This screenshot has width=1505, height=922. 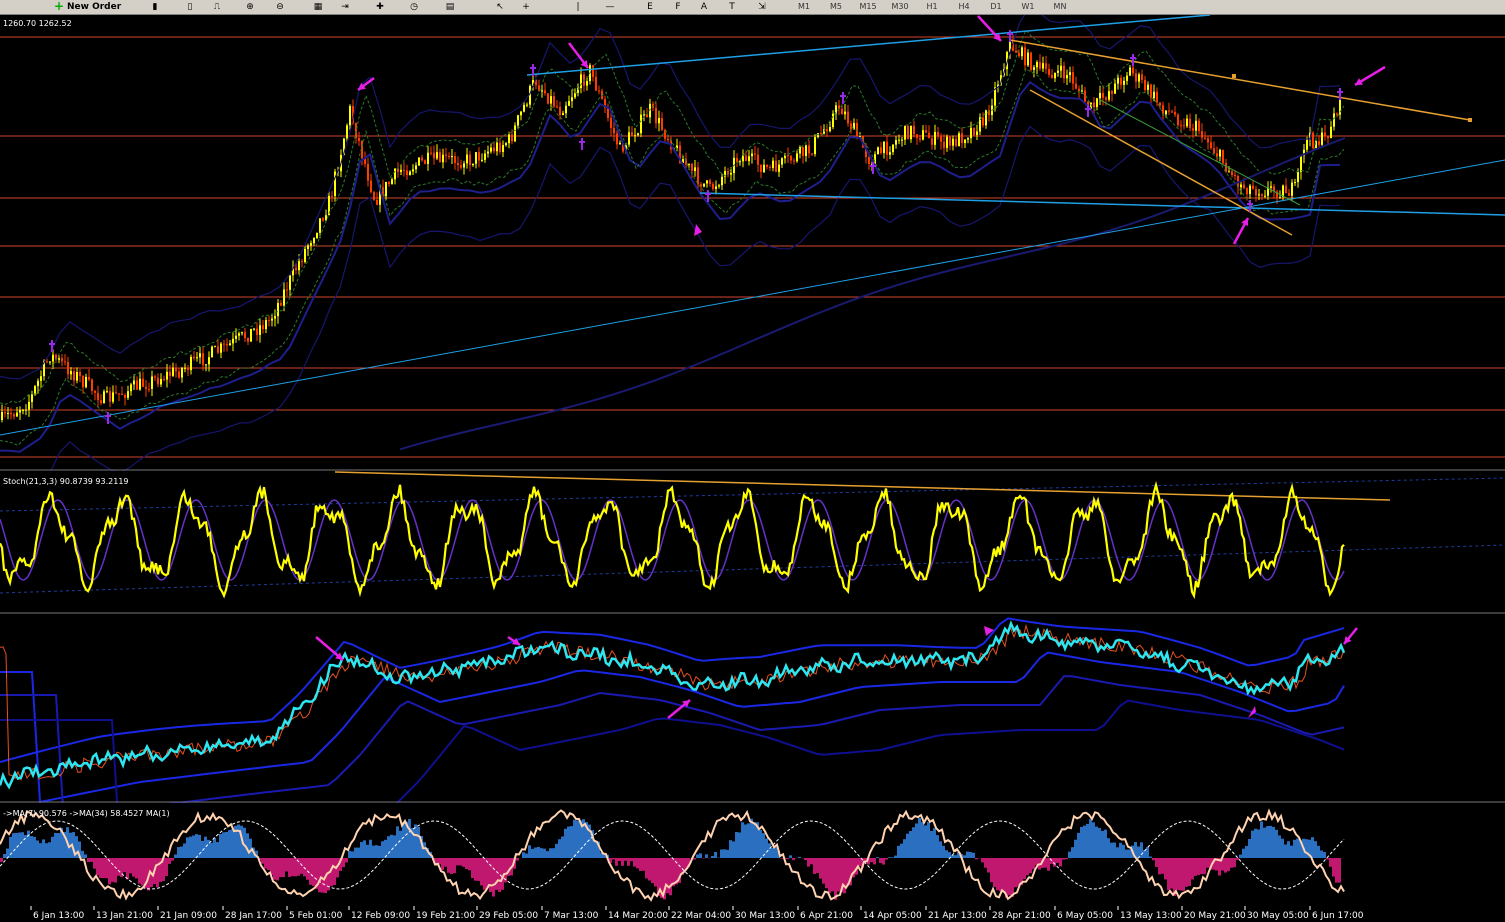 What do you see at coordinates (1021, 916) in the screenshot?
I see `time-axis-label: 28 Apr 21:00` at bounding box center [1021, 916].